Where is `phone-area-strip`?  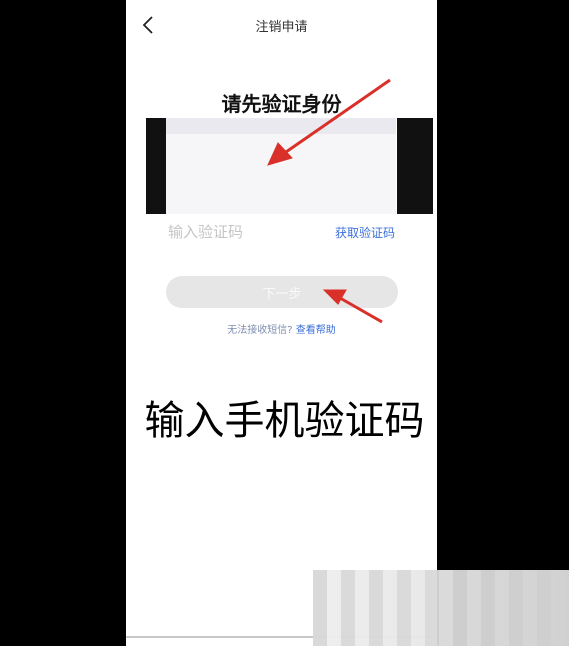 phone-area-strip is located at coordinates (281, 126).